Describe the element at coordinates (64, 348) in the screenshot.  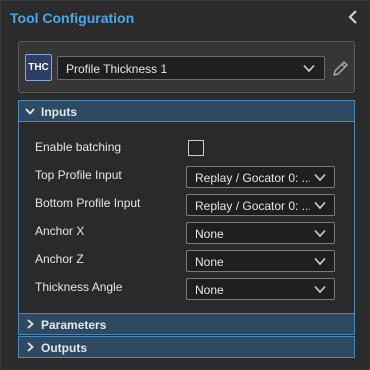
I see `section-title-outputs: Outputs` at that location.